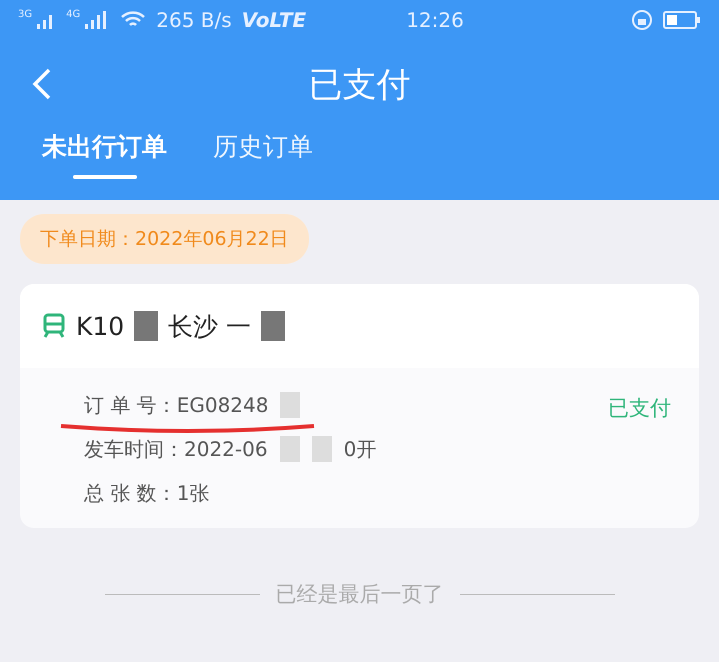  What do you see at coordinates (360, 594) in the screenshot?
I see `end-of-list-text: 已经是最后一页了` at bounding box center [360, 594].